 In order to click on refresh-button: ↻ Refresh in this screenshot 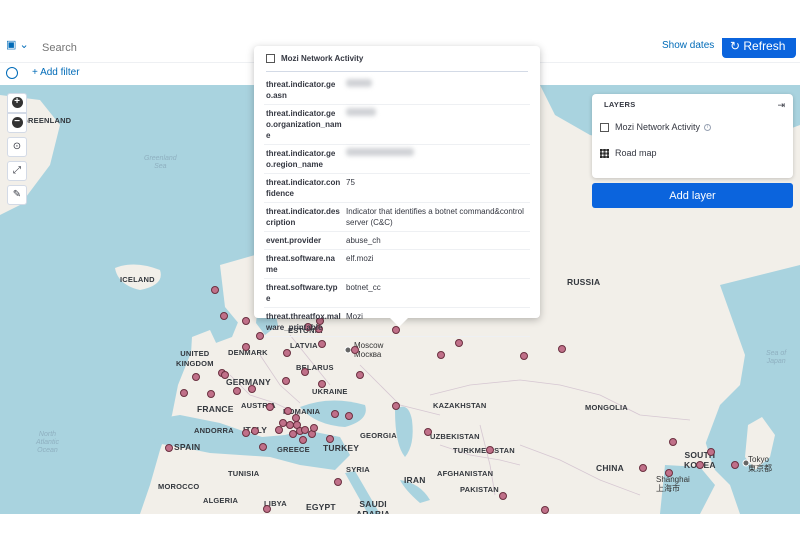, I will do `click(759, 48)`.